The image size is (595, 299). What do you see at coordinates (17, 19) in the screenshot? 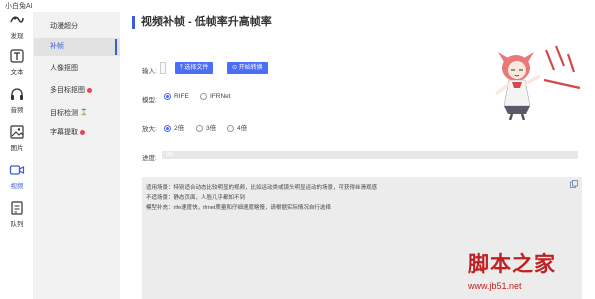
I see `discover-icon` at bounding box center [17, 19].